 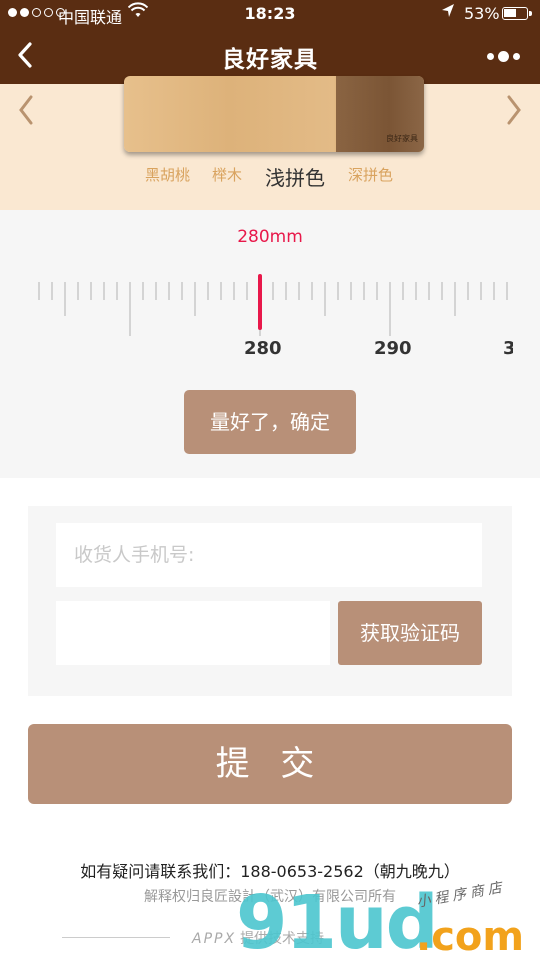 What do you see at coordinates (402, 138) in the screenshot?
I see `board-brand-stamp: 良好家具` at bounding box center [402, 138].